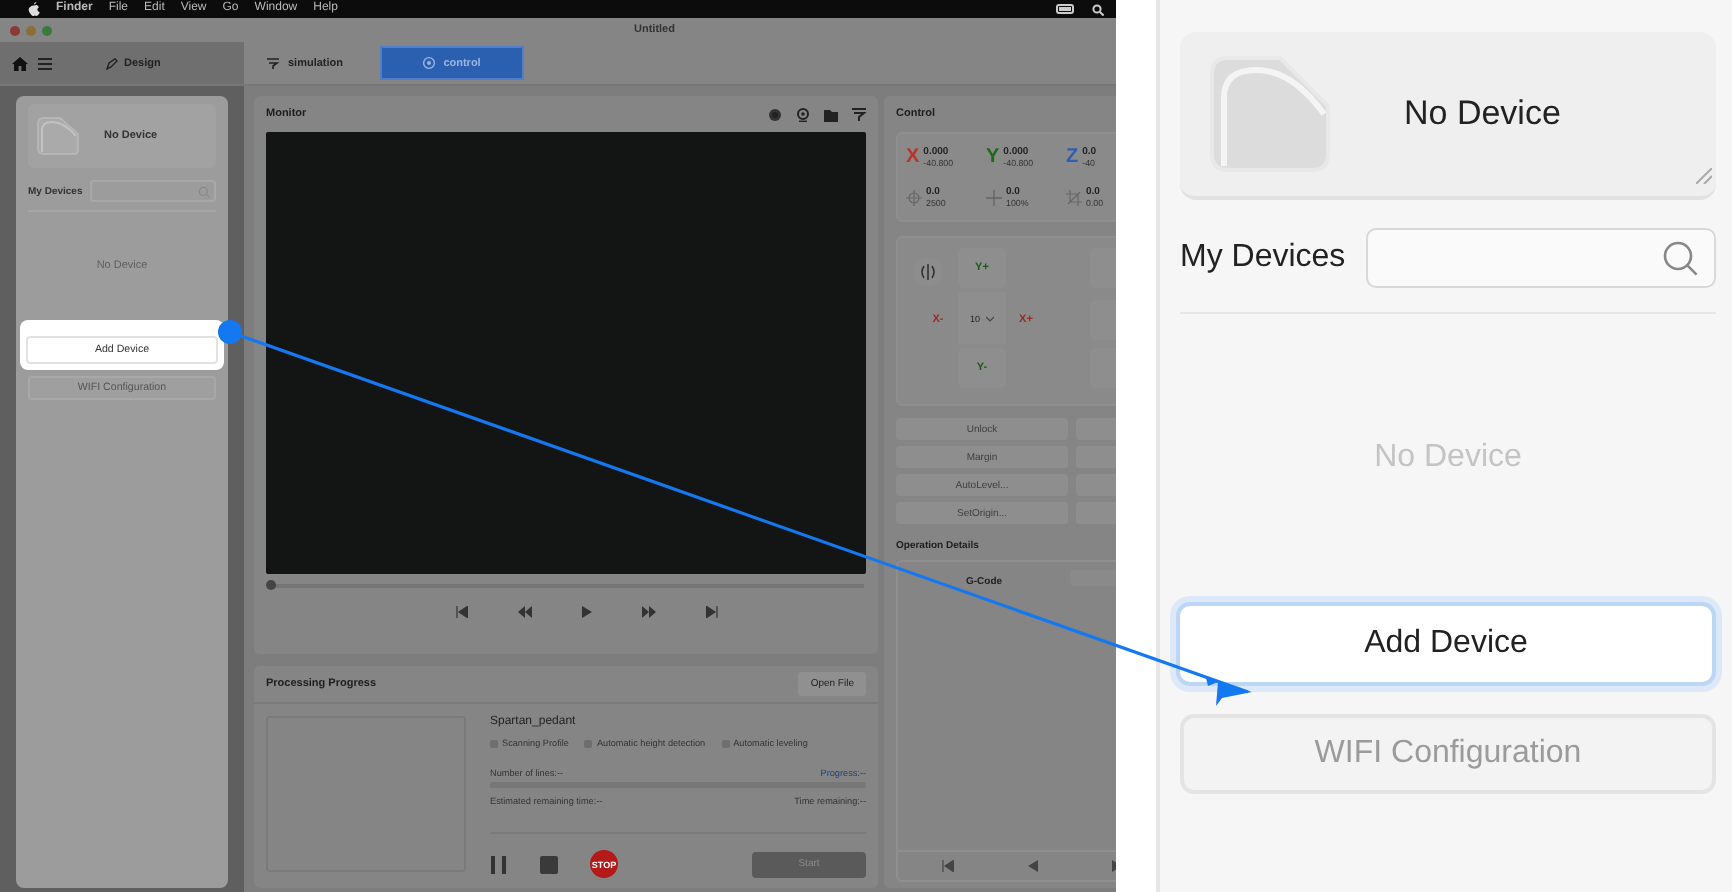  I want to click on battery-icon, so click(1066, 9).